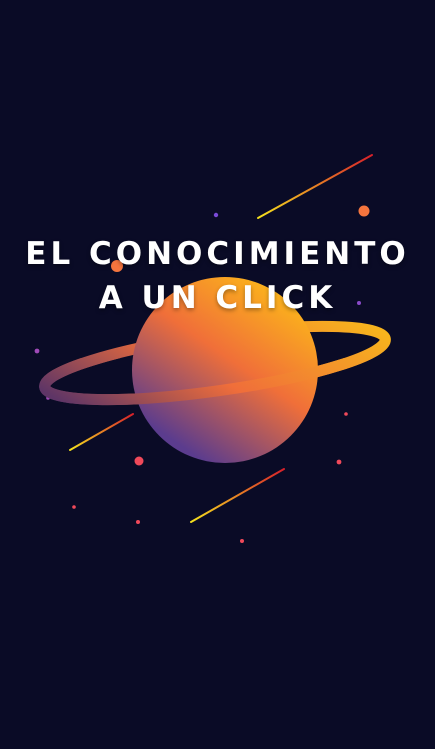 The height and width of the screenshot is (749, 435). Describe the element at coordinates (217, 254) in the screenshot. I see `headline-line-1: EL CONOCIMIENTO` at that location.